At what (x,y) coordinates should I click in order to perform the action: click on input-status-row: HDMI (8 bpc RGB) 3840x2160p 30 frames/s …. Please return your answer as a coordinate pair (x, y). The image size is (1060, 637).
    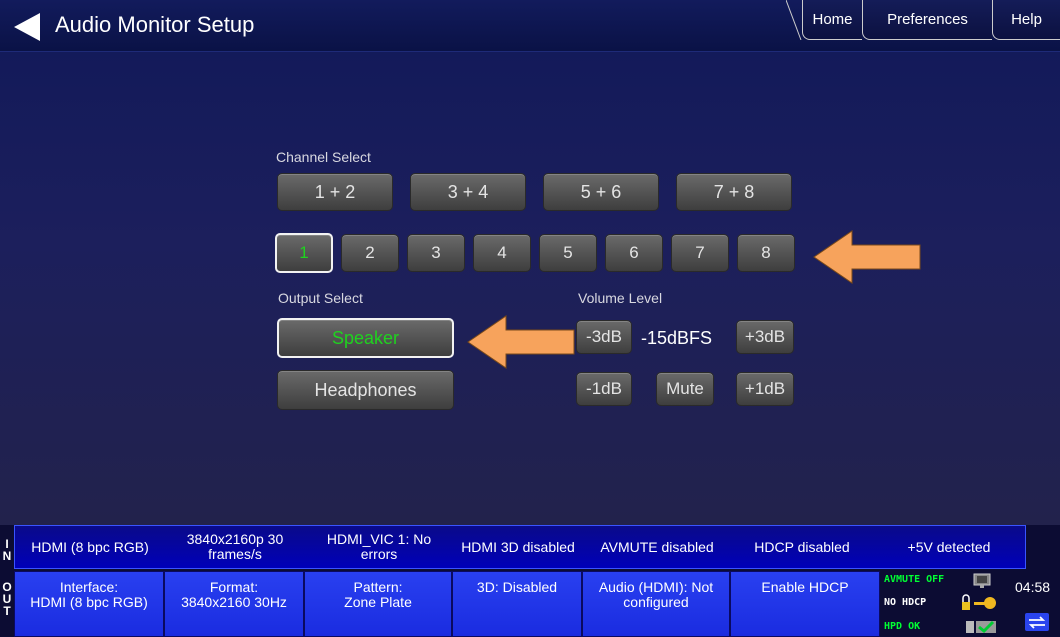
    Looking at the image, I should click on (520, 547).